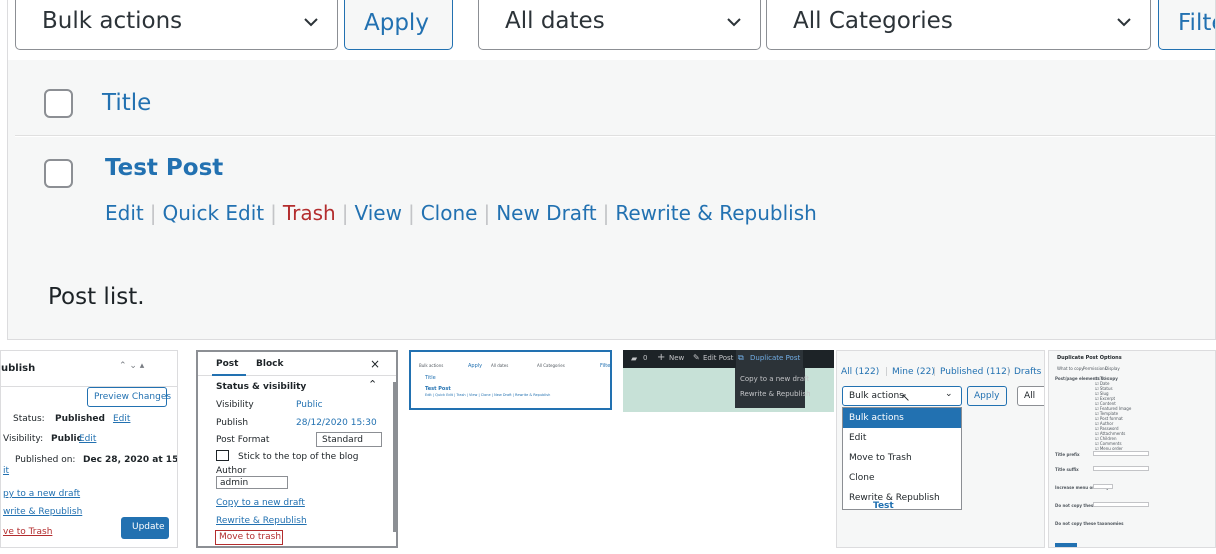  Describe the element at coordinates (1066, 545) in the screenshot. I see `save-changes-button` at that location.